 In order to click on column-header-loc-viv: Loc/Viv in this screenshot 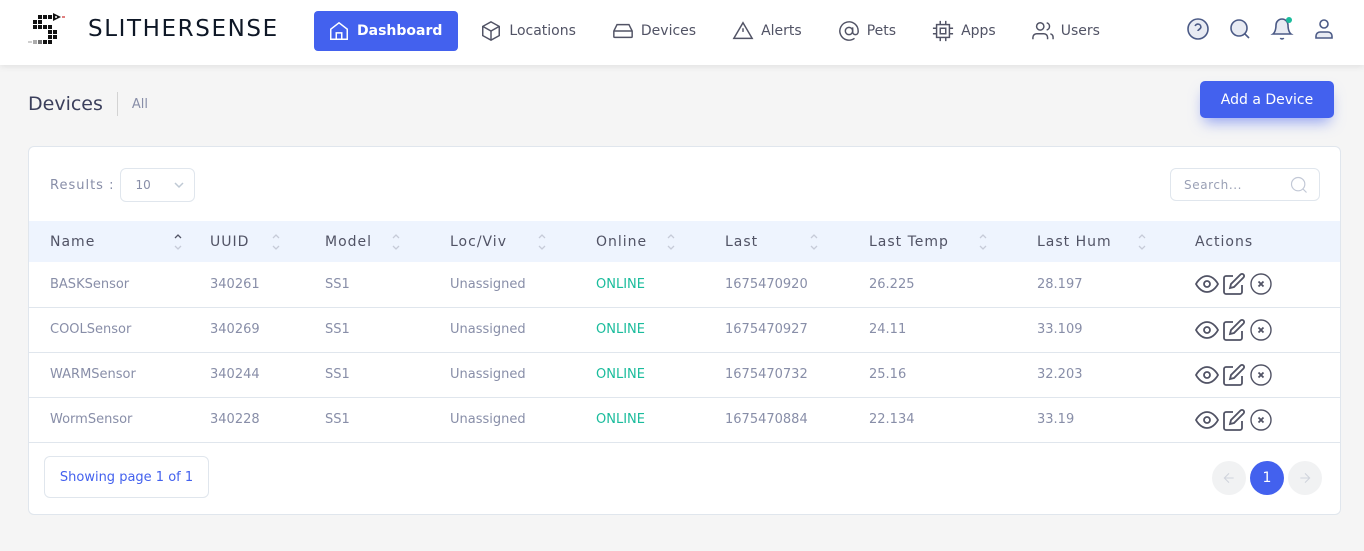, I will do `click(502, 241)`.